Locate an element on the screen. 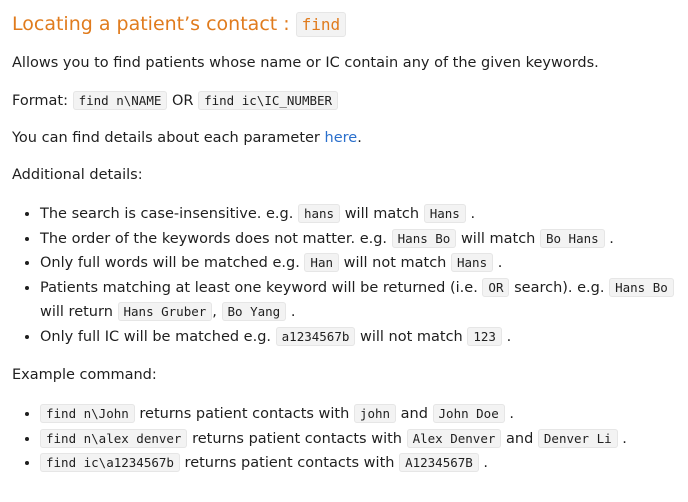  inline-code: a1234567b is located at coordinates (315, 336).